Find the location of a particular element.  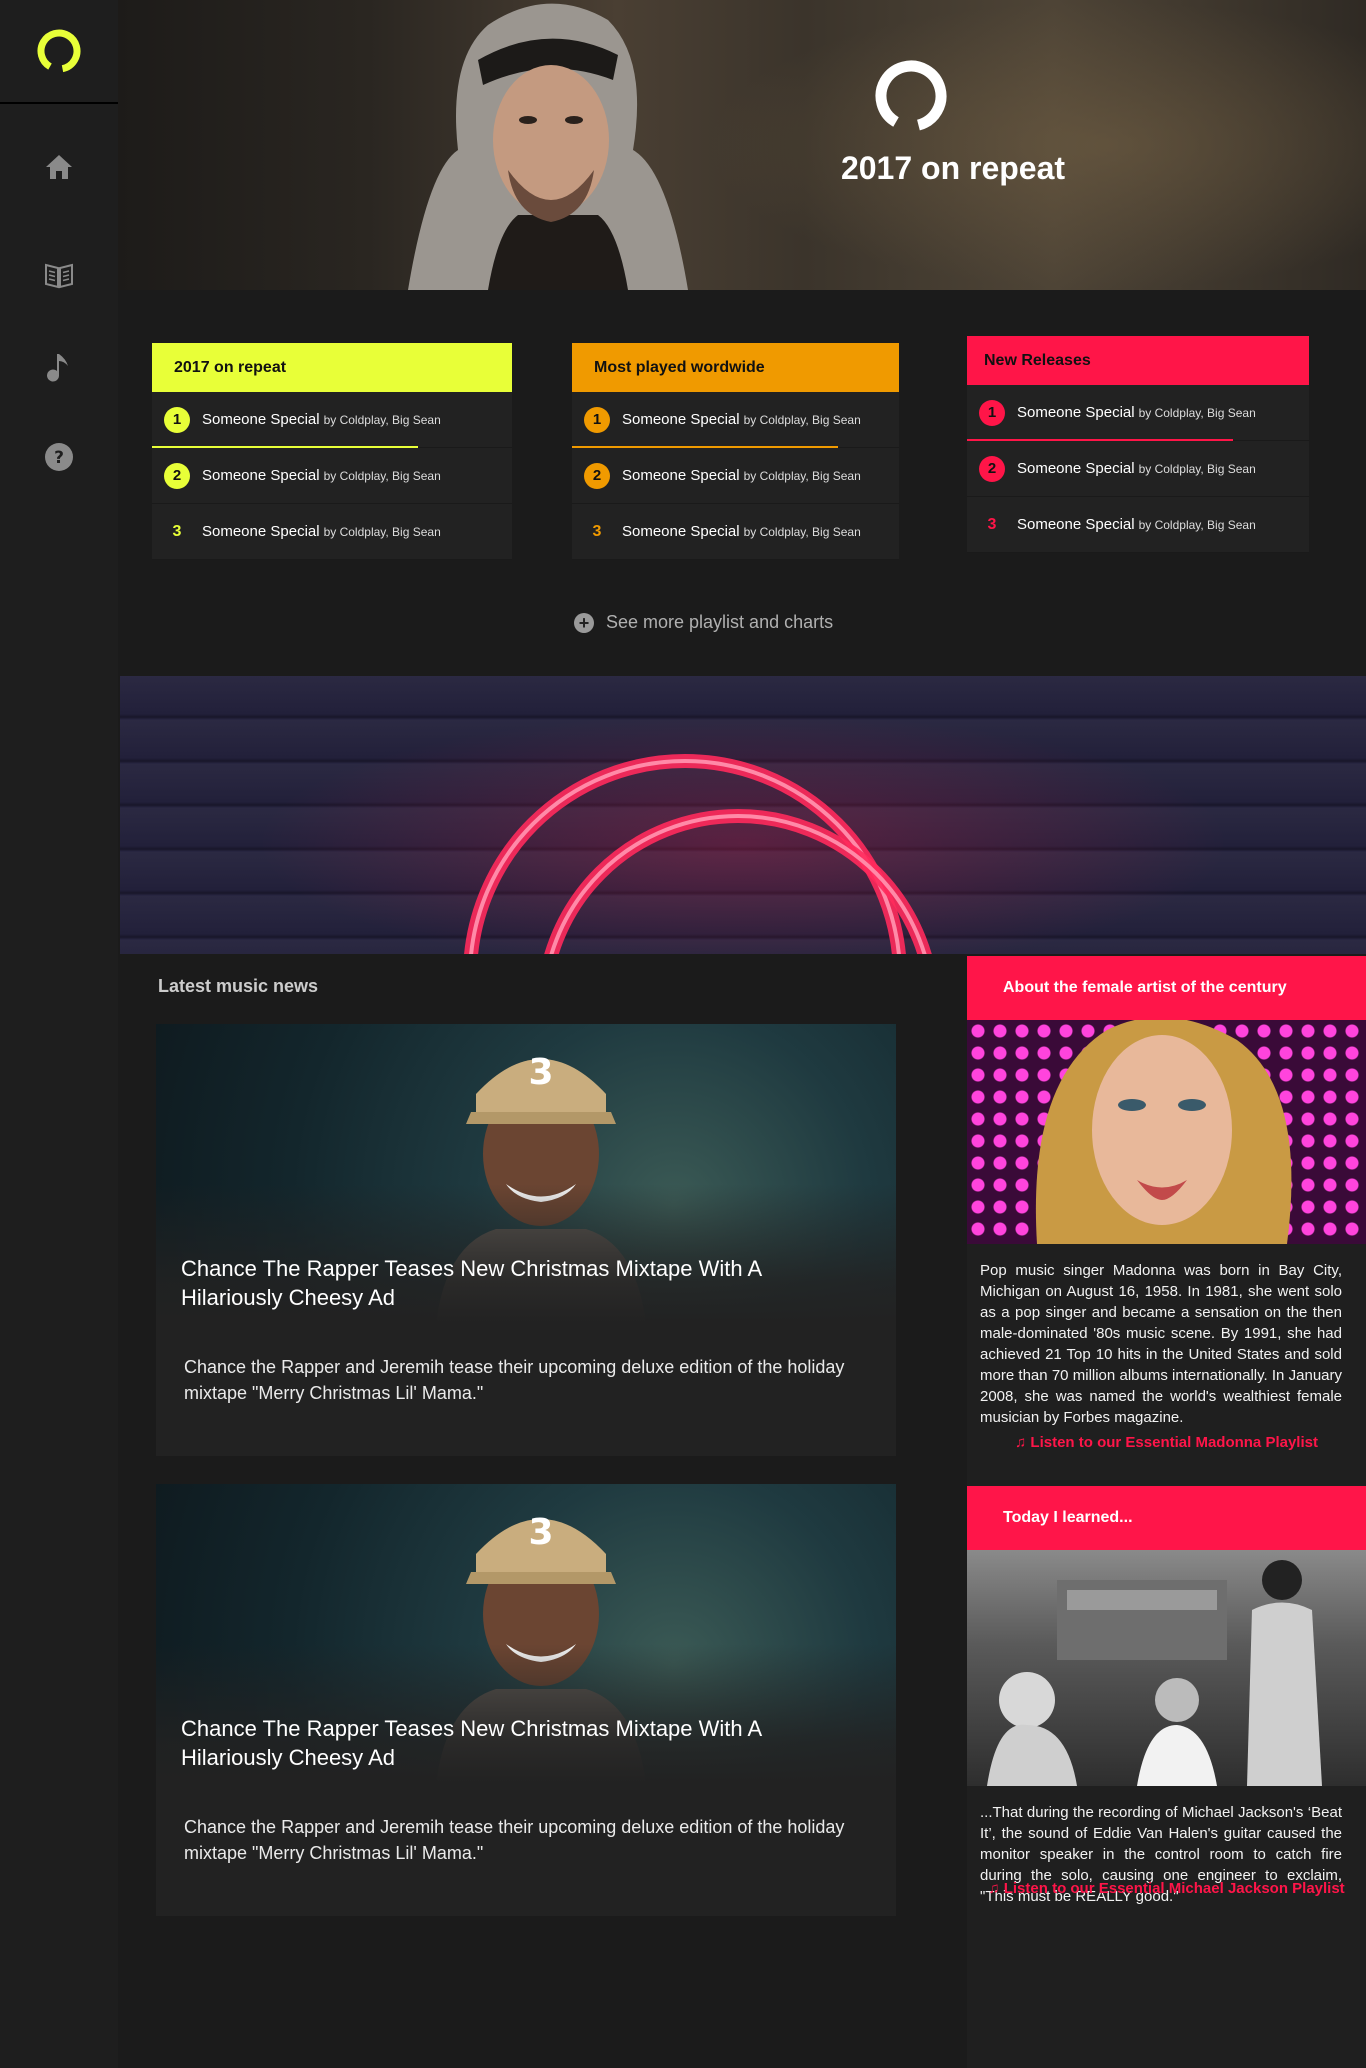

hero-background-glow is located at coordinates (1036, 145).